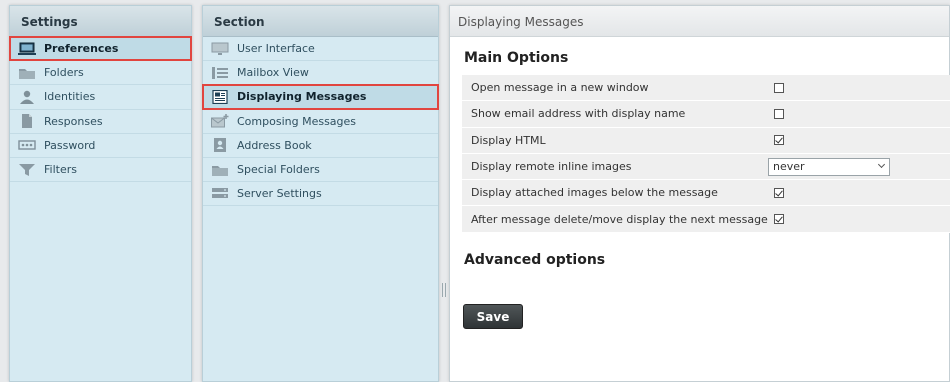  What do you see at coordinates (27, 97) in the screenshot?
I see `person-icon` at bounding box center [27, 97].